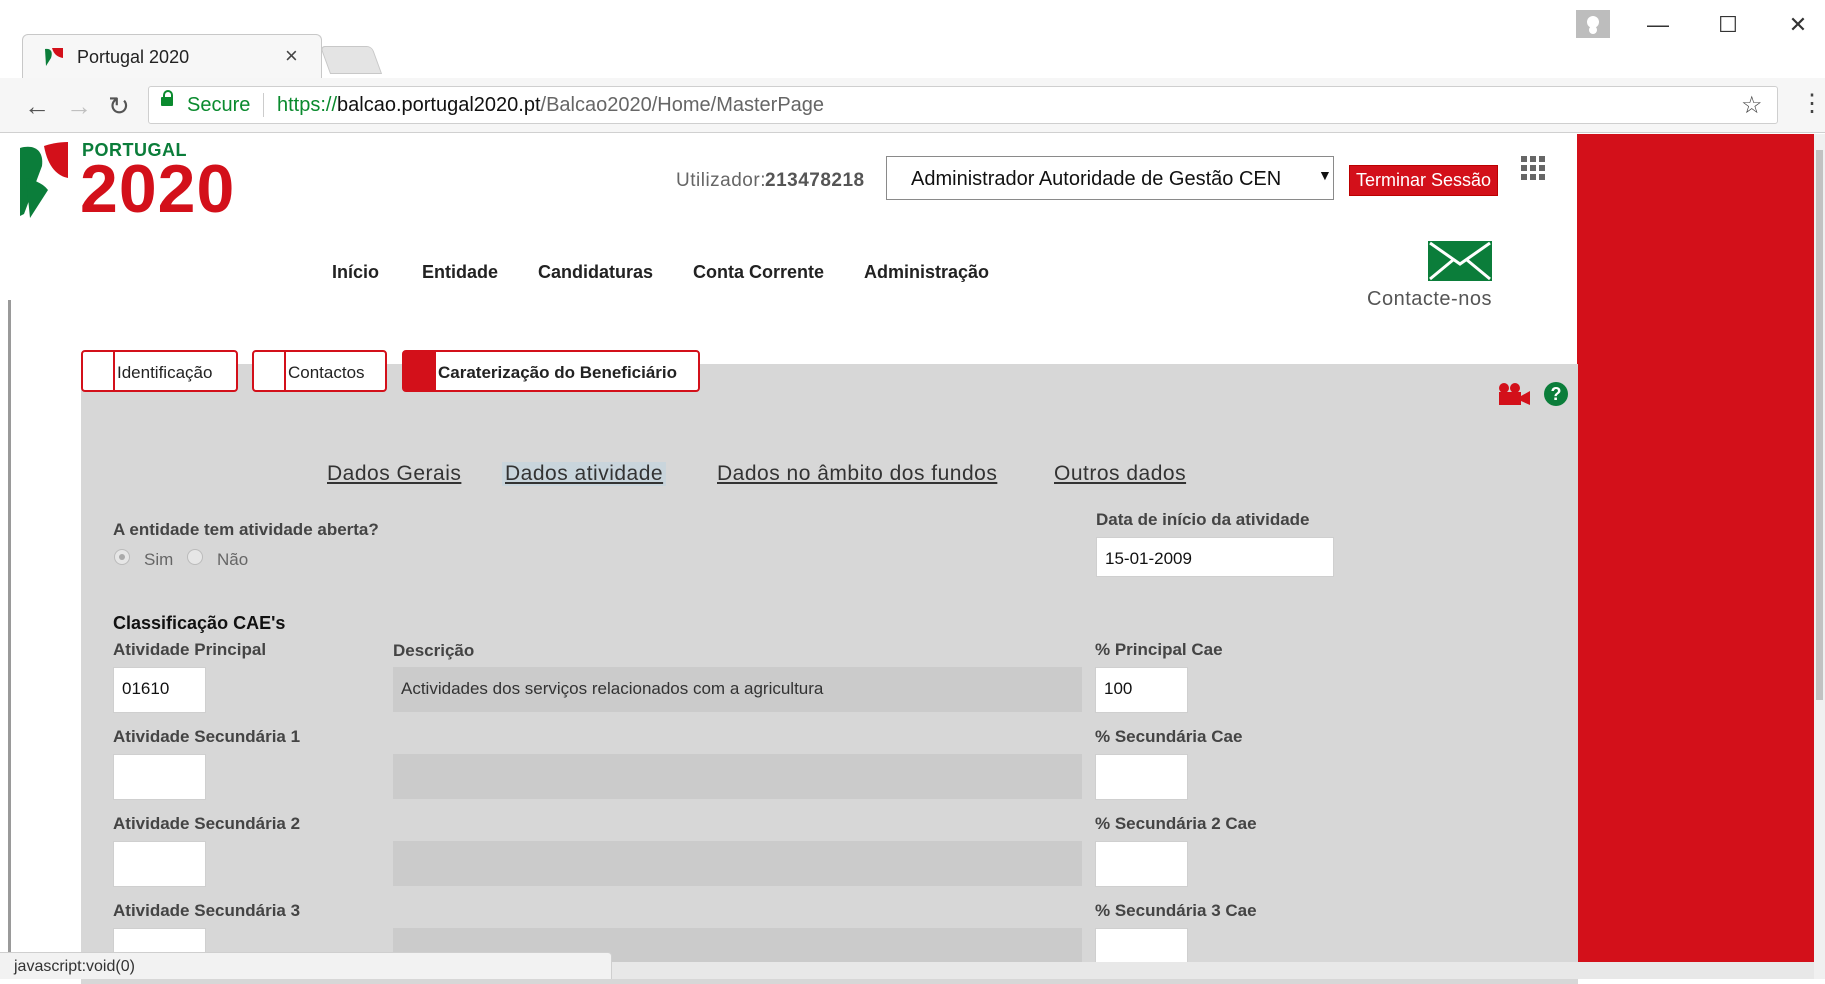  I want to click on mail-icon, so click(1460, 261).